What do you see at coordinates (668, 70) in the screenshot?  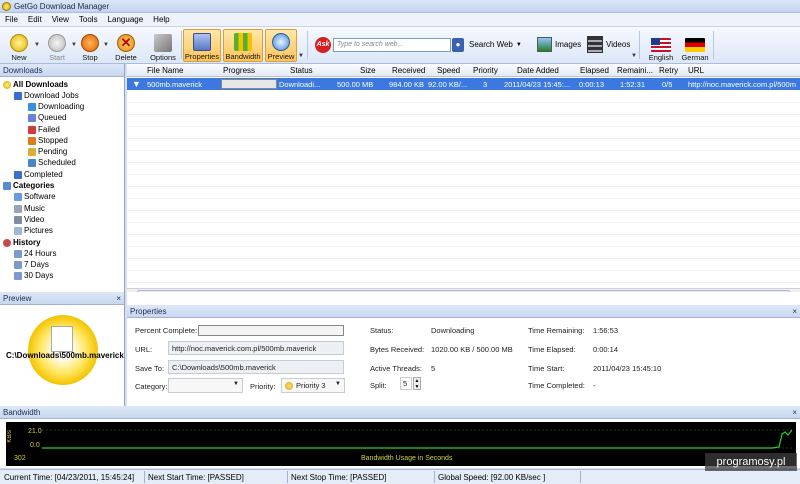 I see `col-retry: Retry` at bounding box center [668, 70].